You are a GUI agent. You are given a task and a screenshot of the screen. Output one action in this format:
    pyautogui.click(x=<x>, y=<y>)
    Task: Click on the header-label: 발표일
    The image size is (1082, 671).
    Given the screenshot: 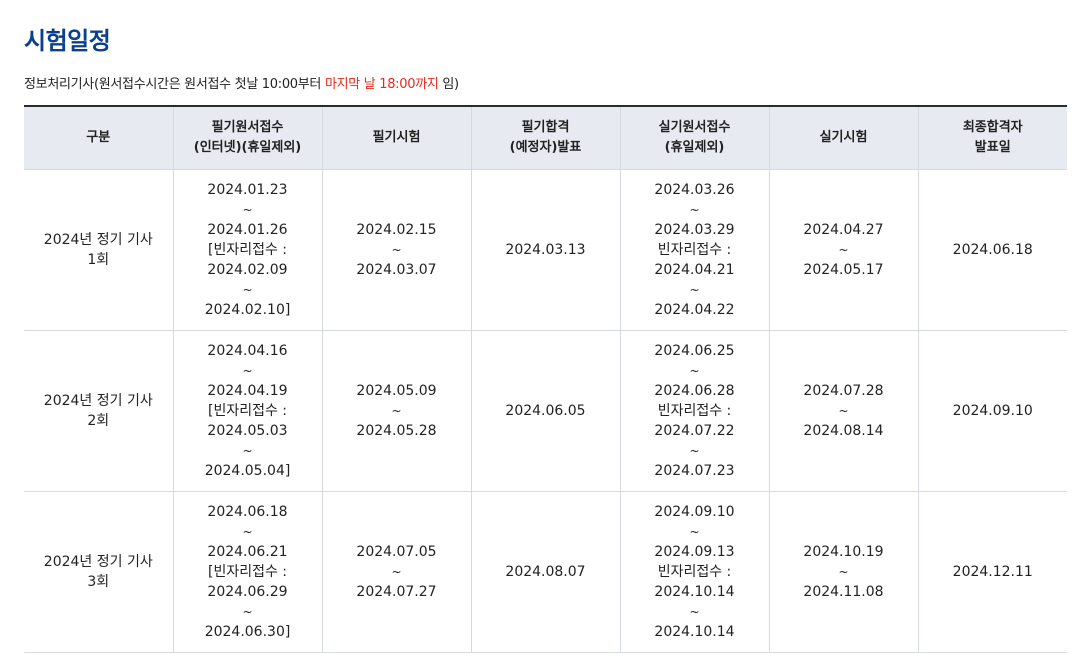 What is the action you would take?
    pyautogui.click(x=992, y=147)
    